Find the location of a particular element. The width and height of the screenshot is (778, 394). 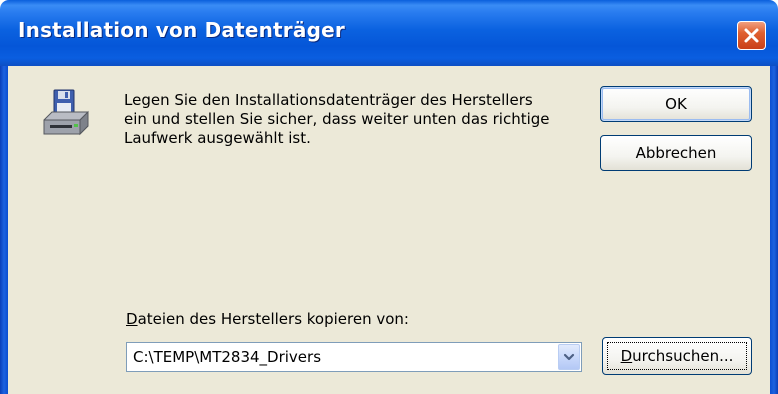

combobox-dropdown-button is located at coordinates (569, 357).